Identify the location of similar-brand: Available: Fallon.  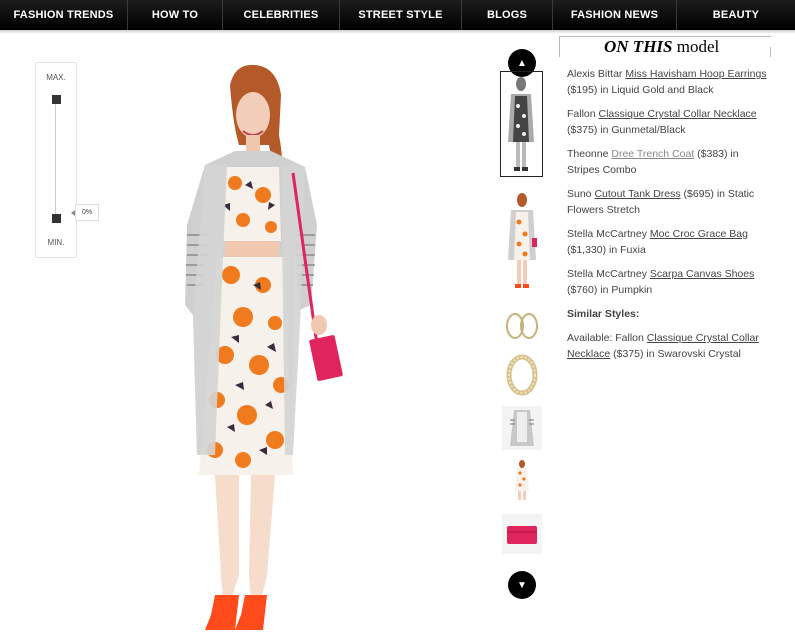
(607, 338).